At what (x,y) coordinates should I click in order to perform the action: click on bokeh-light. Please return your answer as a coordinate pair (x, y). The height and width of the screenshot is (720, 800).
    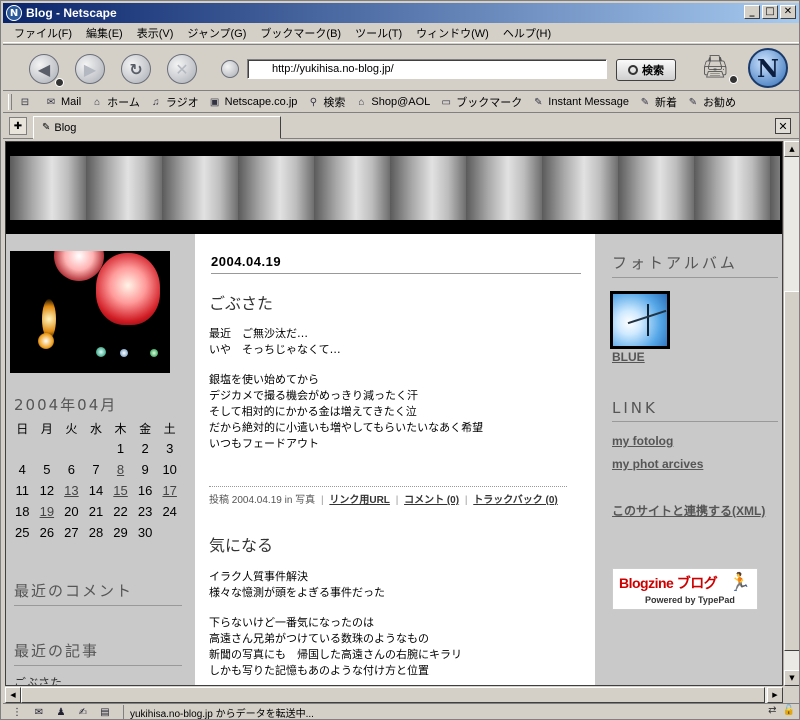
    Looking at the image, I should click on (154, 353).